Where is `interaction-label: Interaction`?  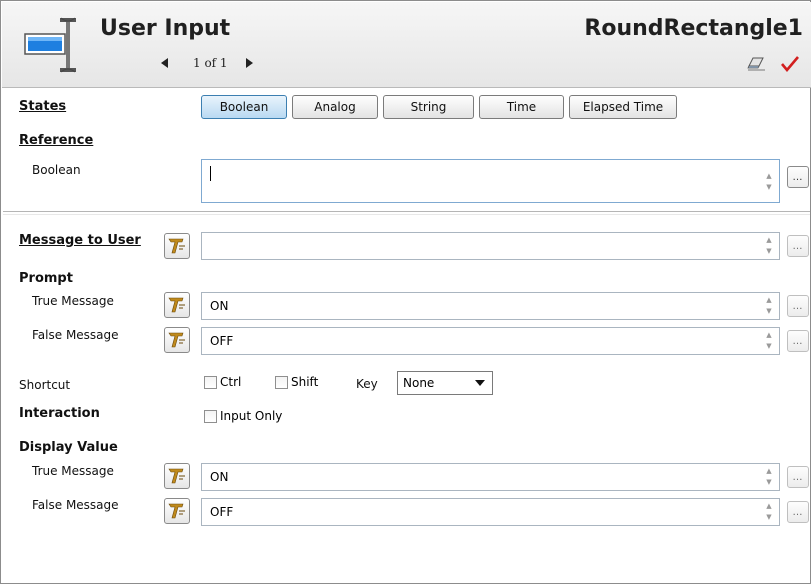
interaction-label: Interaction is located at coordinates (59, 413).